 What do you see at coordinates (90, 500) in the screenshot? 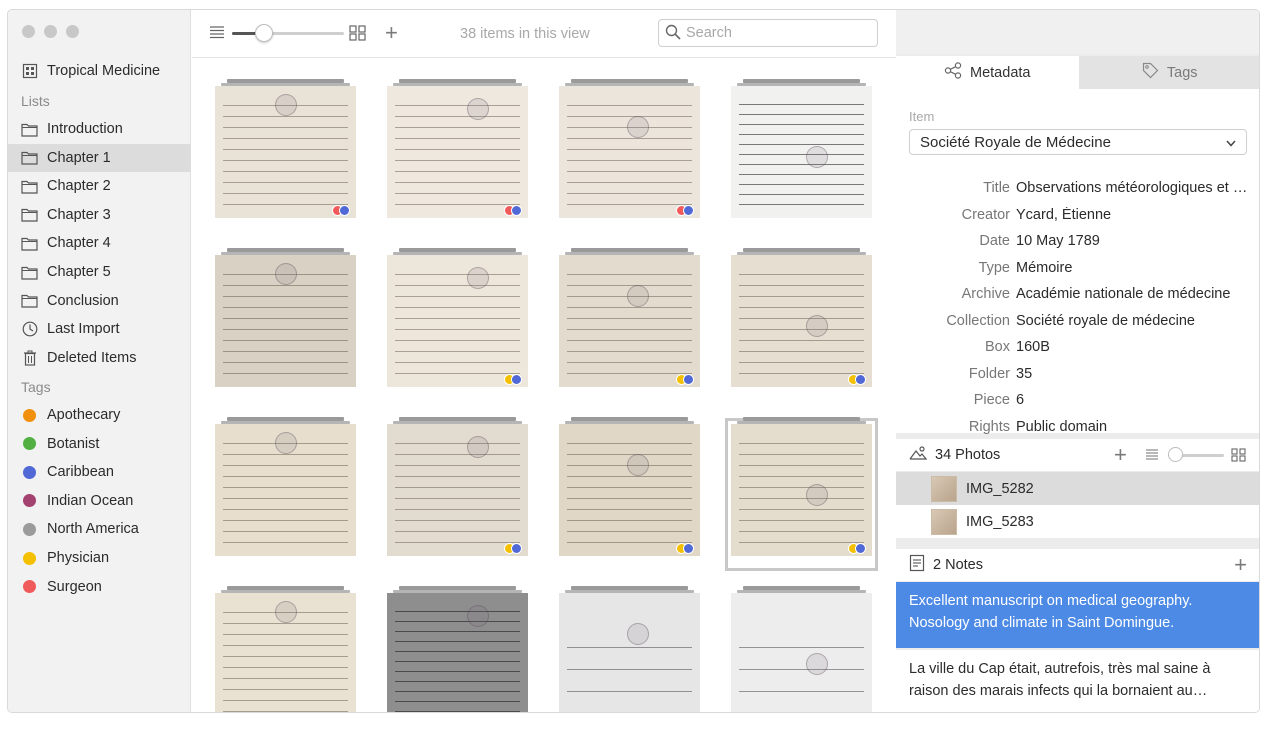
I see `tag-item-label: Indian Ocean` at bounding box center [90, 500].